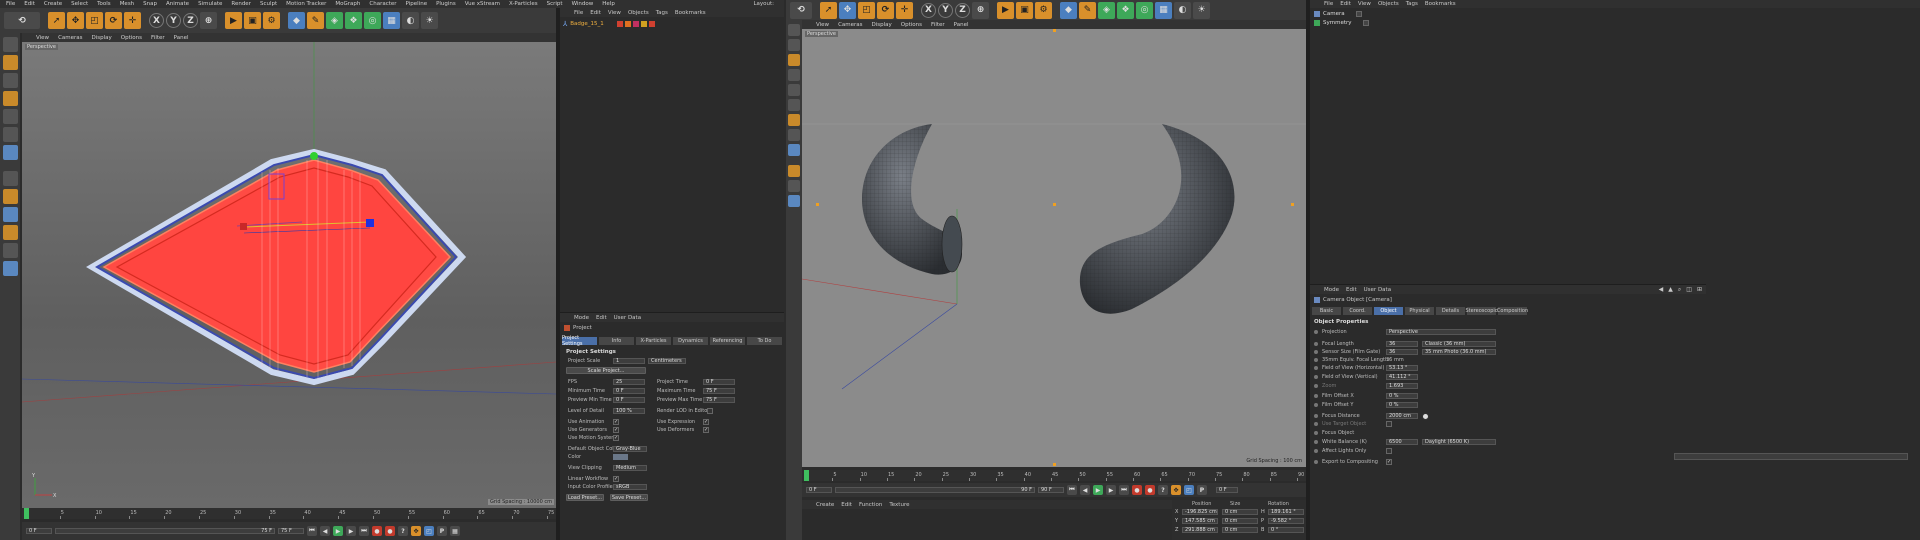 Image resolution: width=1920 pixels, height=540 pixels. What do you see at coordinates (691, 341) in the screenshot?
I see `tab-dynamics: Dynamics` at bounding box center [691, 341].